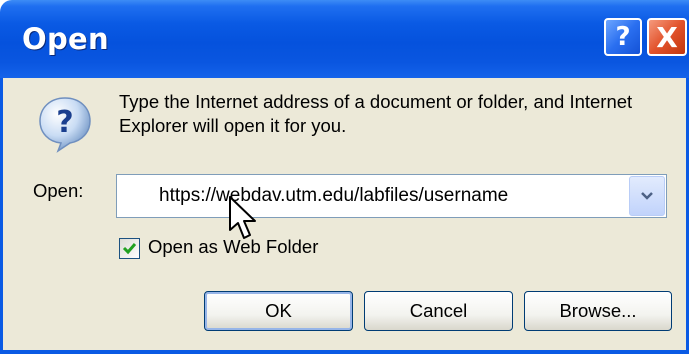 The height and width of the screenshot is (354, 689). I want to click on window-border, so click(344, 352).